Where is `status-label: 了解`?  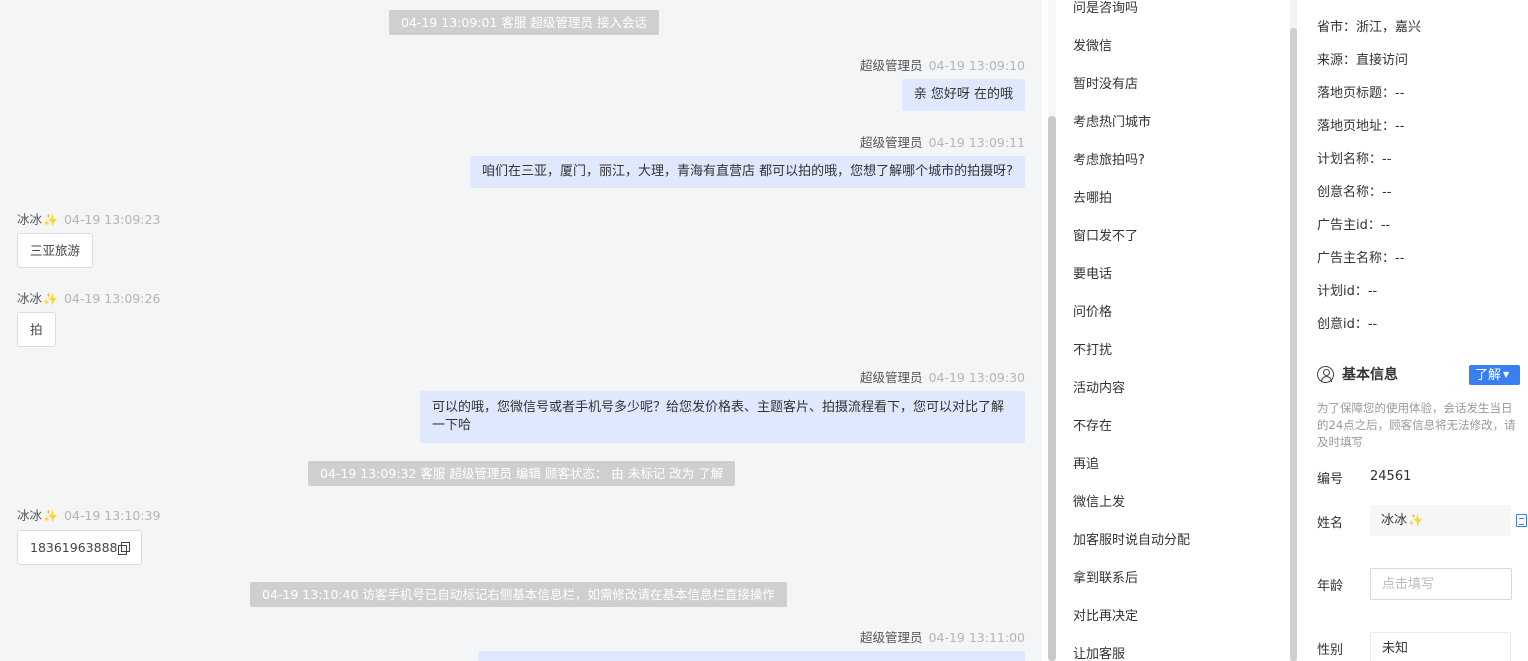 status-label: 了解 is located at coordinates (1488, 375).